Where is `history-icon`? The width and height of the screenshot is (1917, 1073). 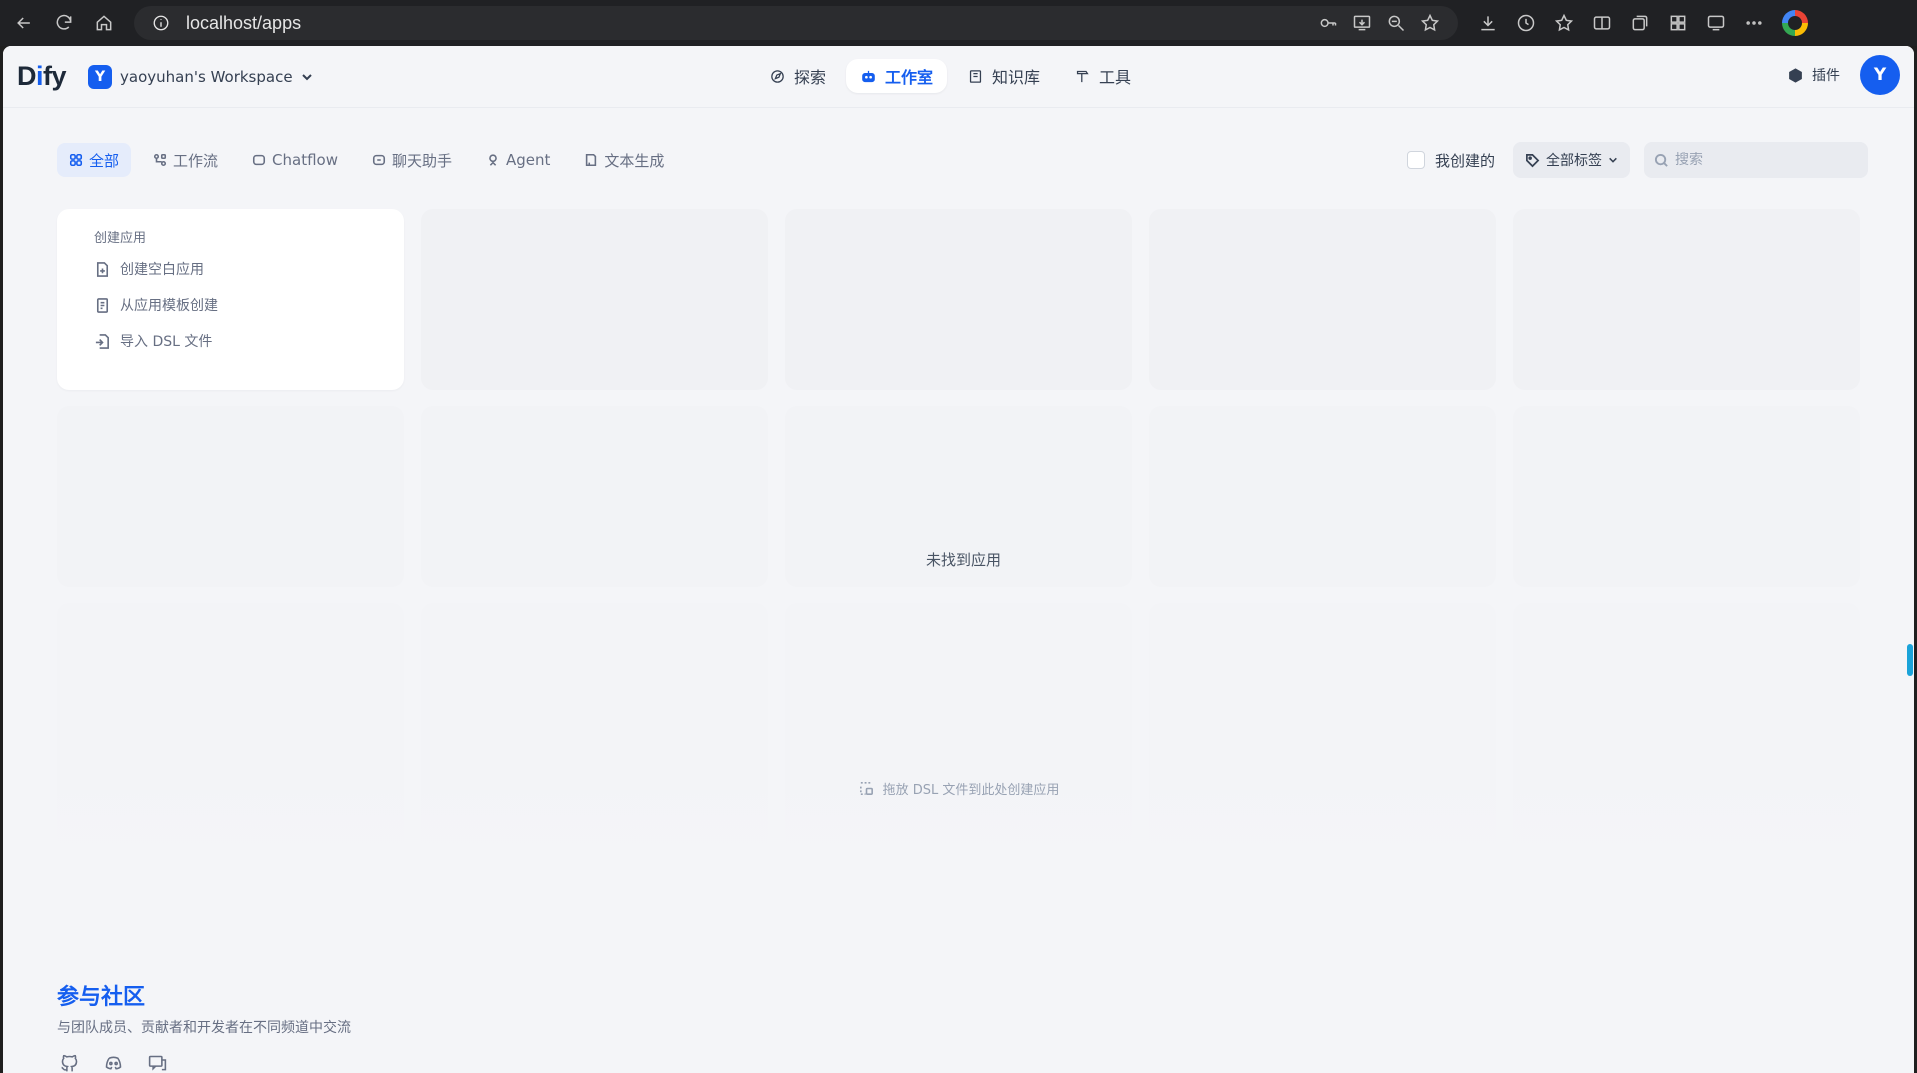
history-icon is located at coordinates (1526, 23).